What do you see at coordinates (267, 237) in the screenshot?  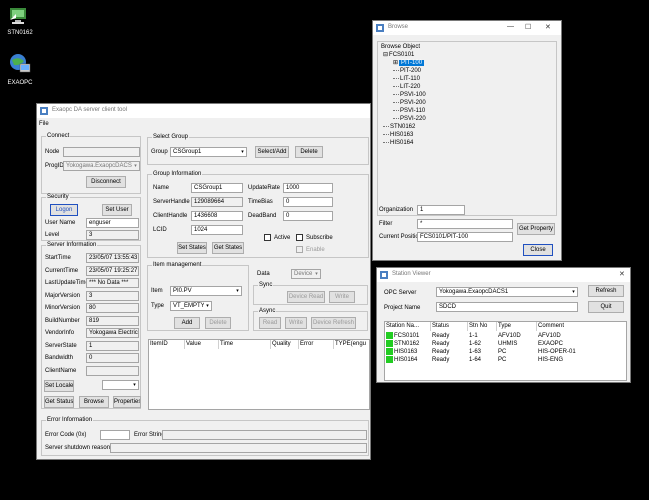 I see `active-checkbox` at bounding box center [267, 237].